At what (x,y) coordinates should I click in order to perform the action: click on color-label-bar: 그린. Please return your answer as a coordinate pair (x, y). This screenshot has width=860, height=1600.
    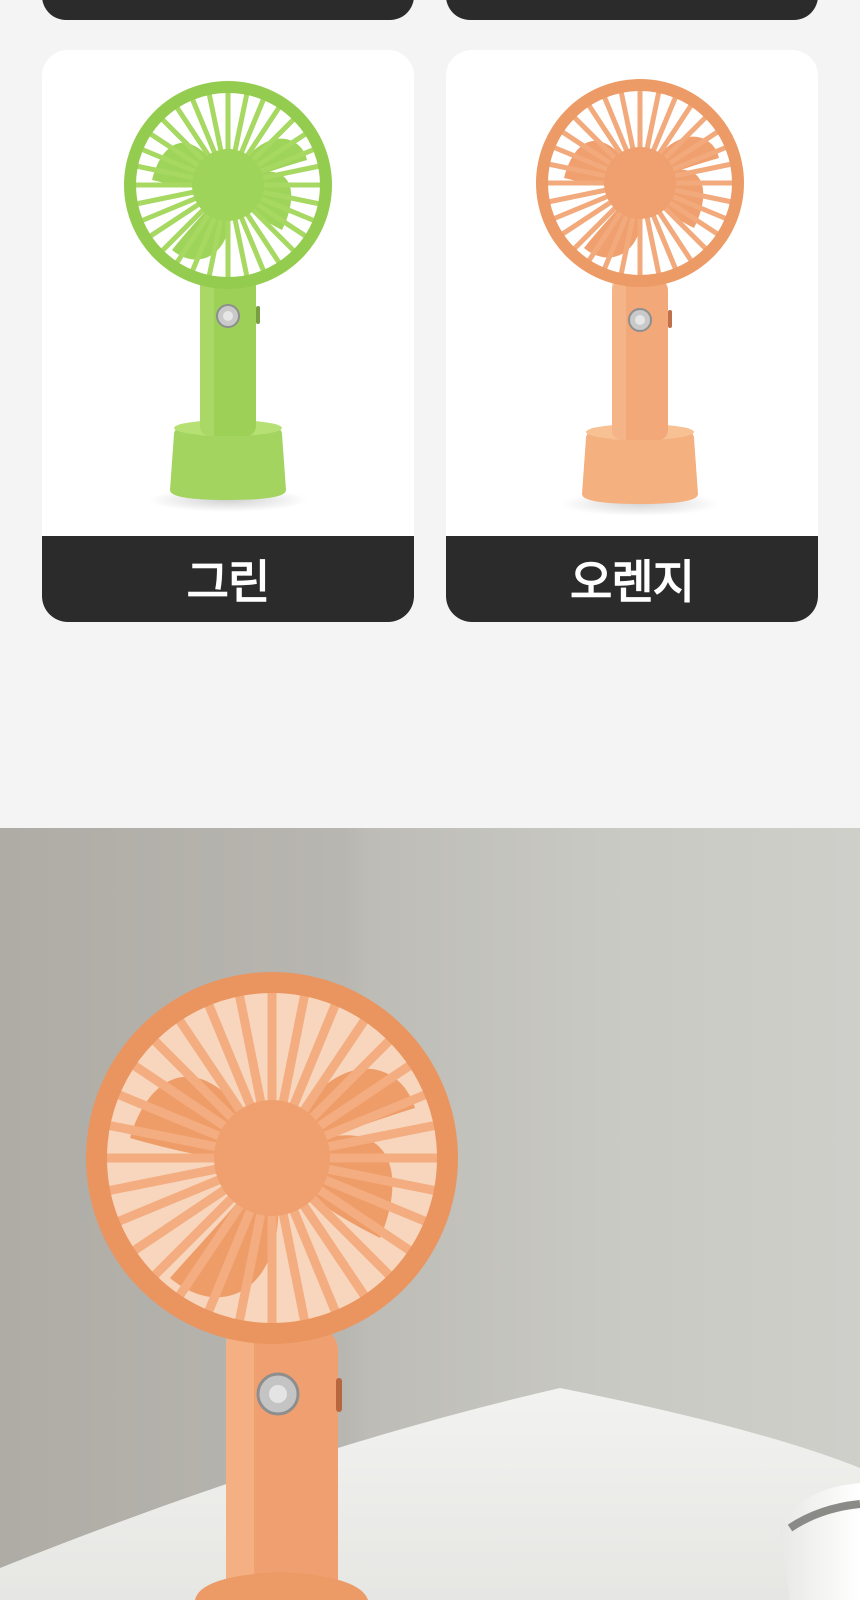
    Looking at the image, I should click on (228, 579).